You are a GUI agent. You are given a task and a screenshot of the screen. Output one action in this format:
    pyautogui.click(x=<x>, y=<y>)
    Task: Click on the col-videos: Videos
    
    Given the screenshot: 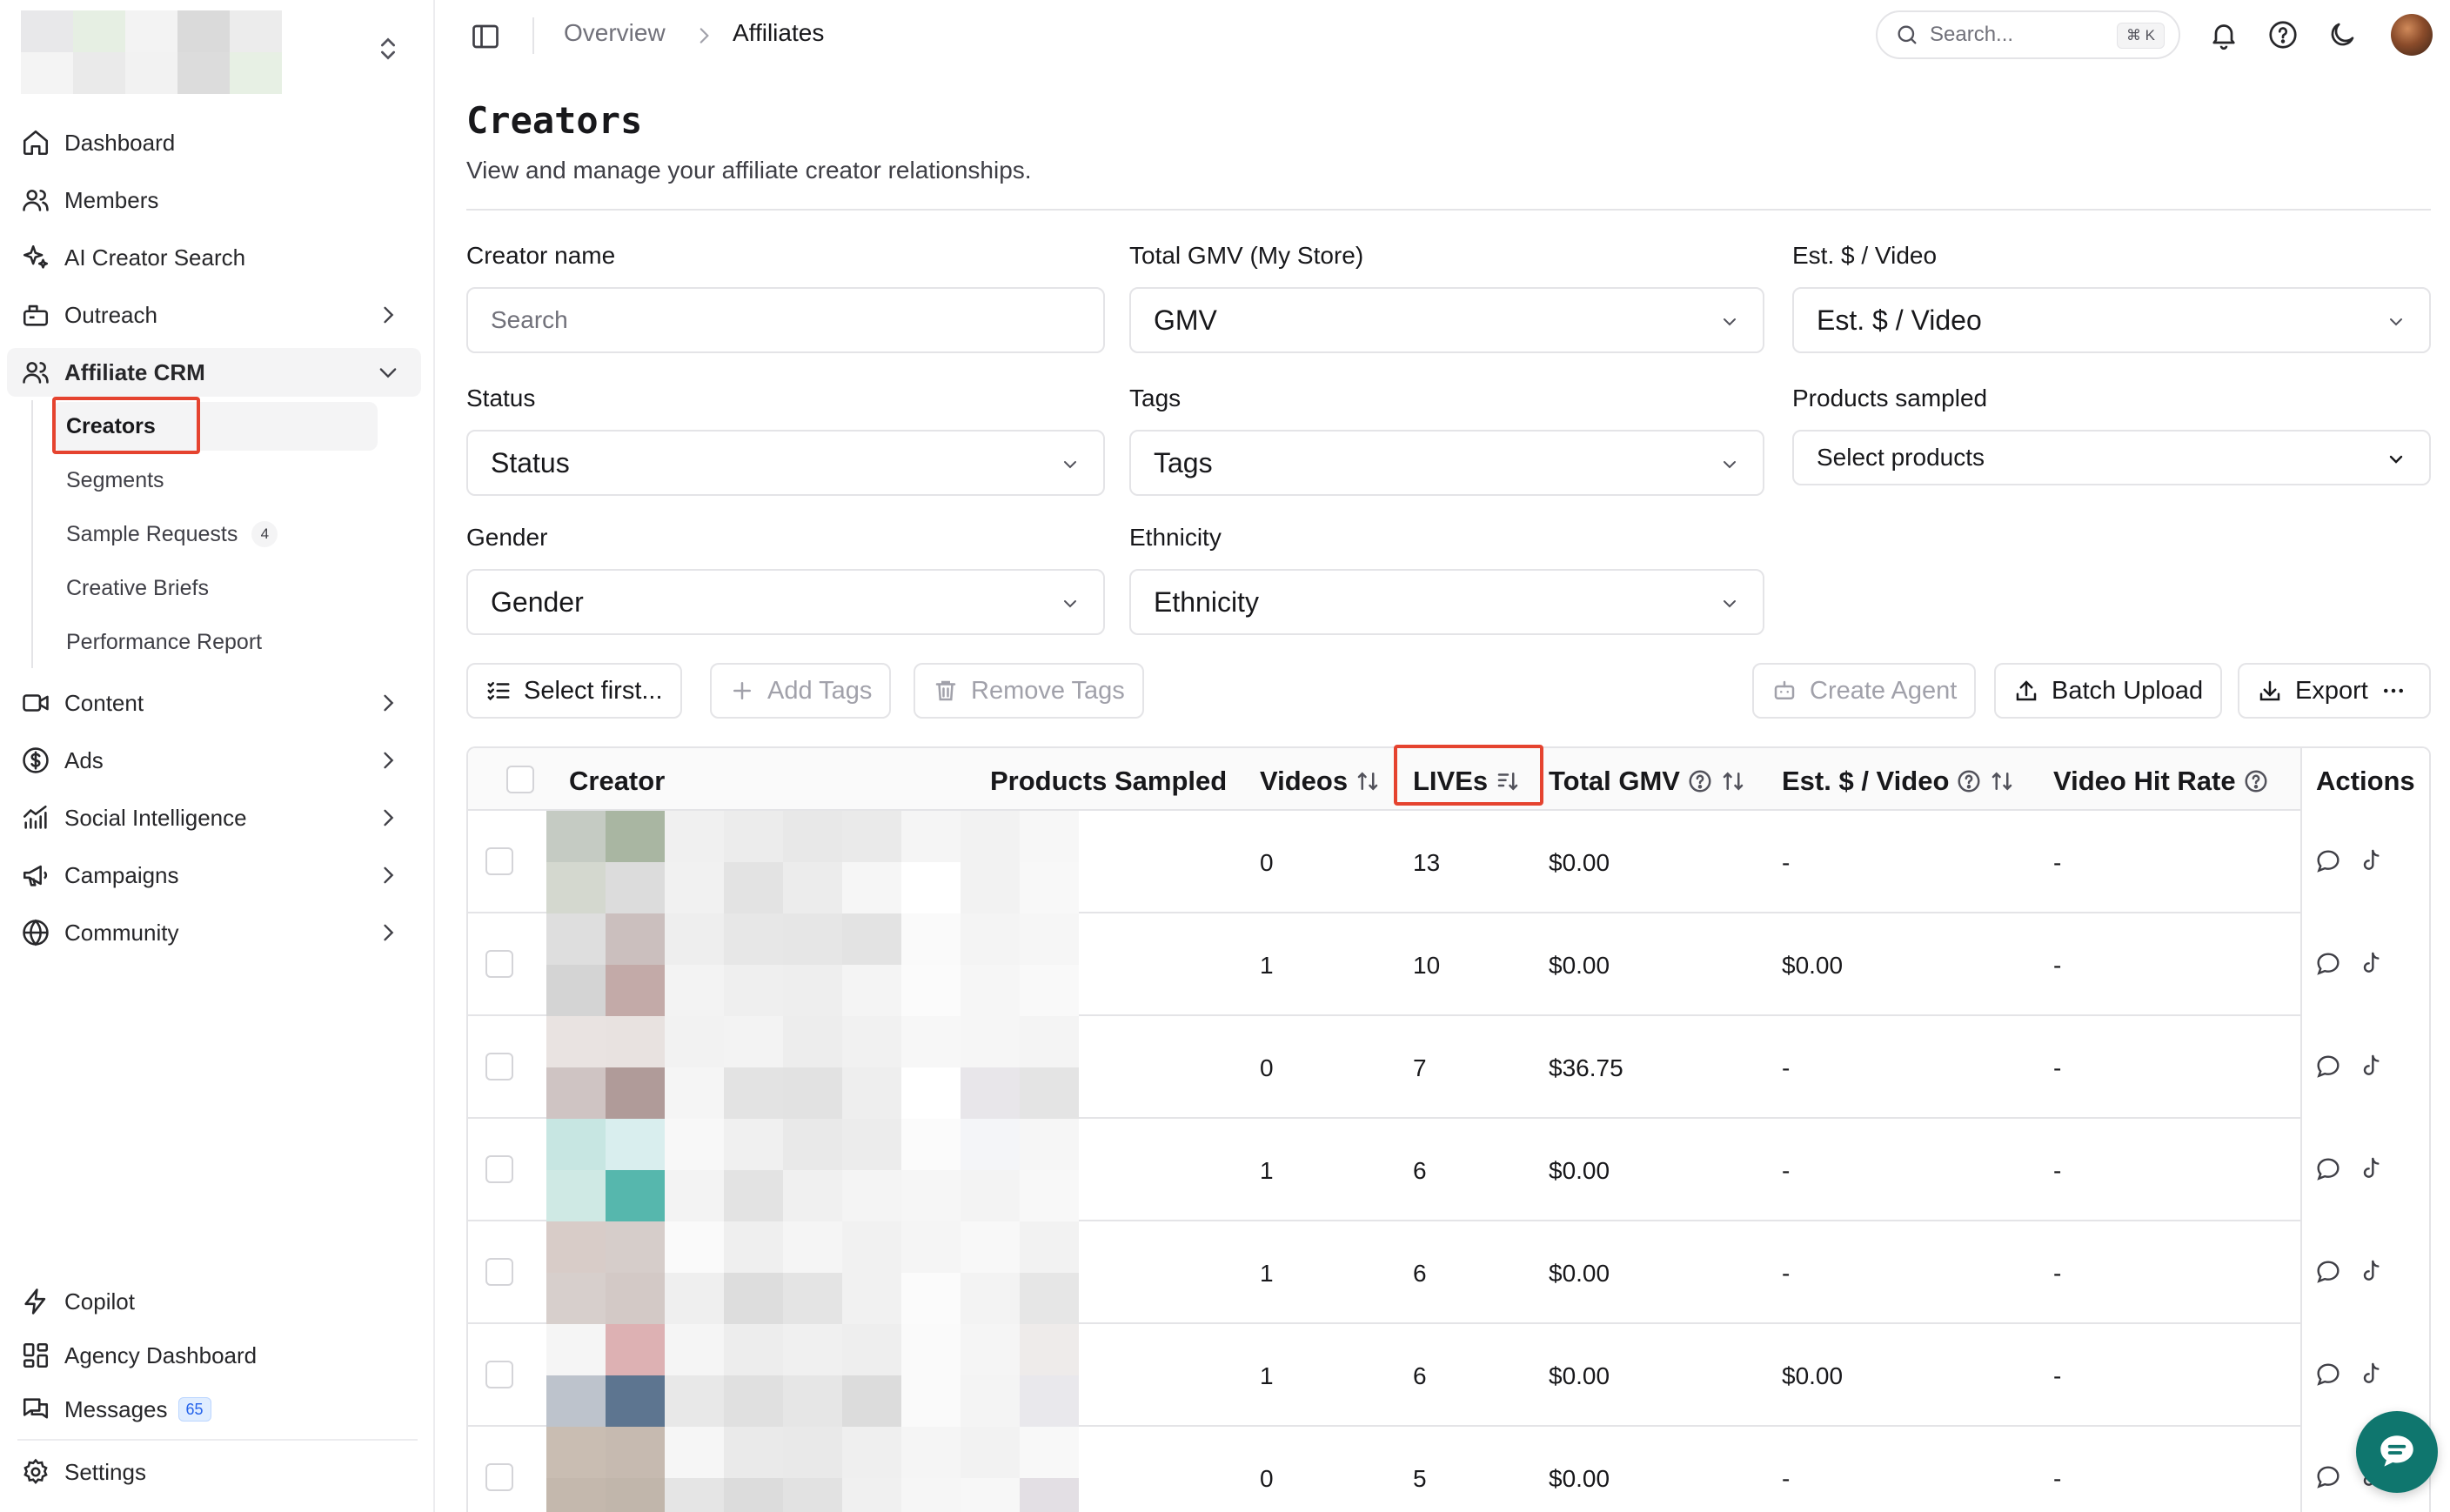 What is the action you would take?
    pyautogui.click(x=1320, y=781)
    